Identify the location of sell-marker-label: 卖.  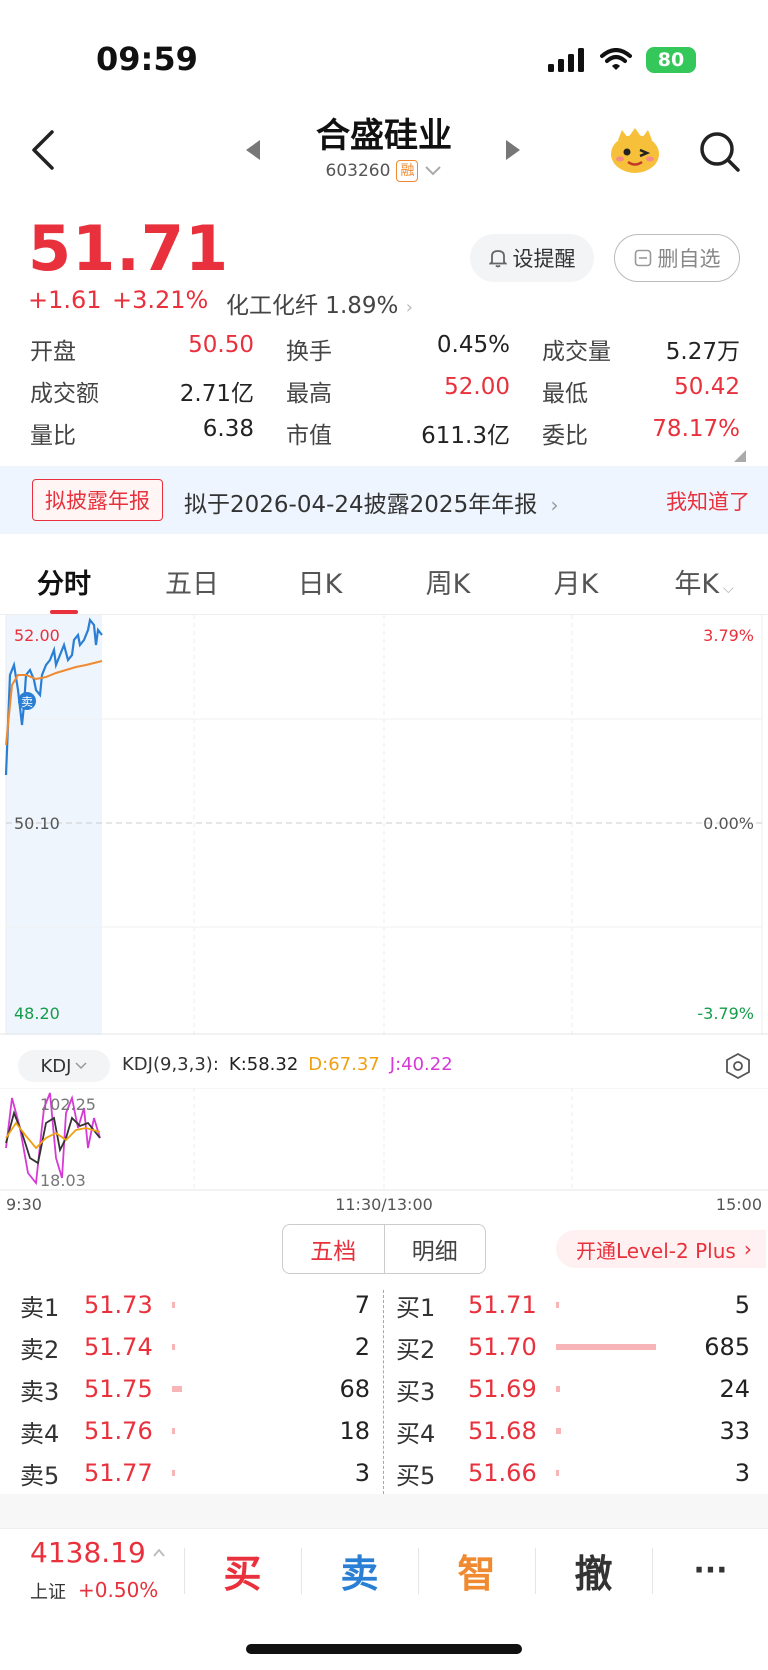
(27, 702).